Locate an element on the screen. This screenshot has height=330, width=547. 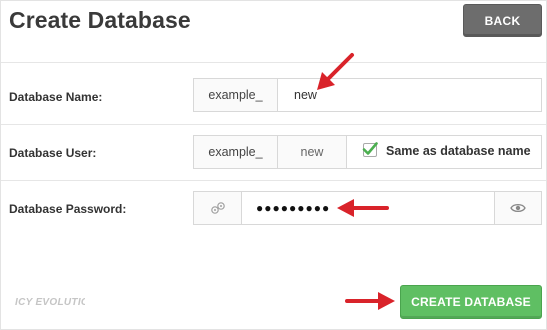
database-user-input: new is located at coordinates (312, 152).